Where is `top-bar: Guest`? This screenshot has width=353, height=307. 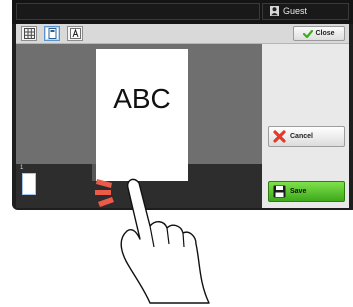
top-bar: Guest is located at coordinates (182, 12).